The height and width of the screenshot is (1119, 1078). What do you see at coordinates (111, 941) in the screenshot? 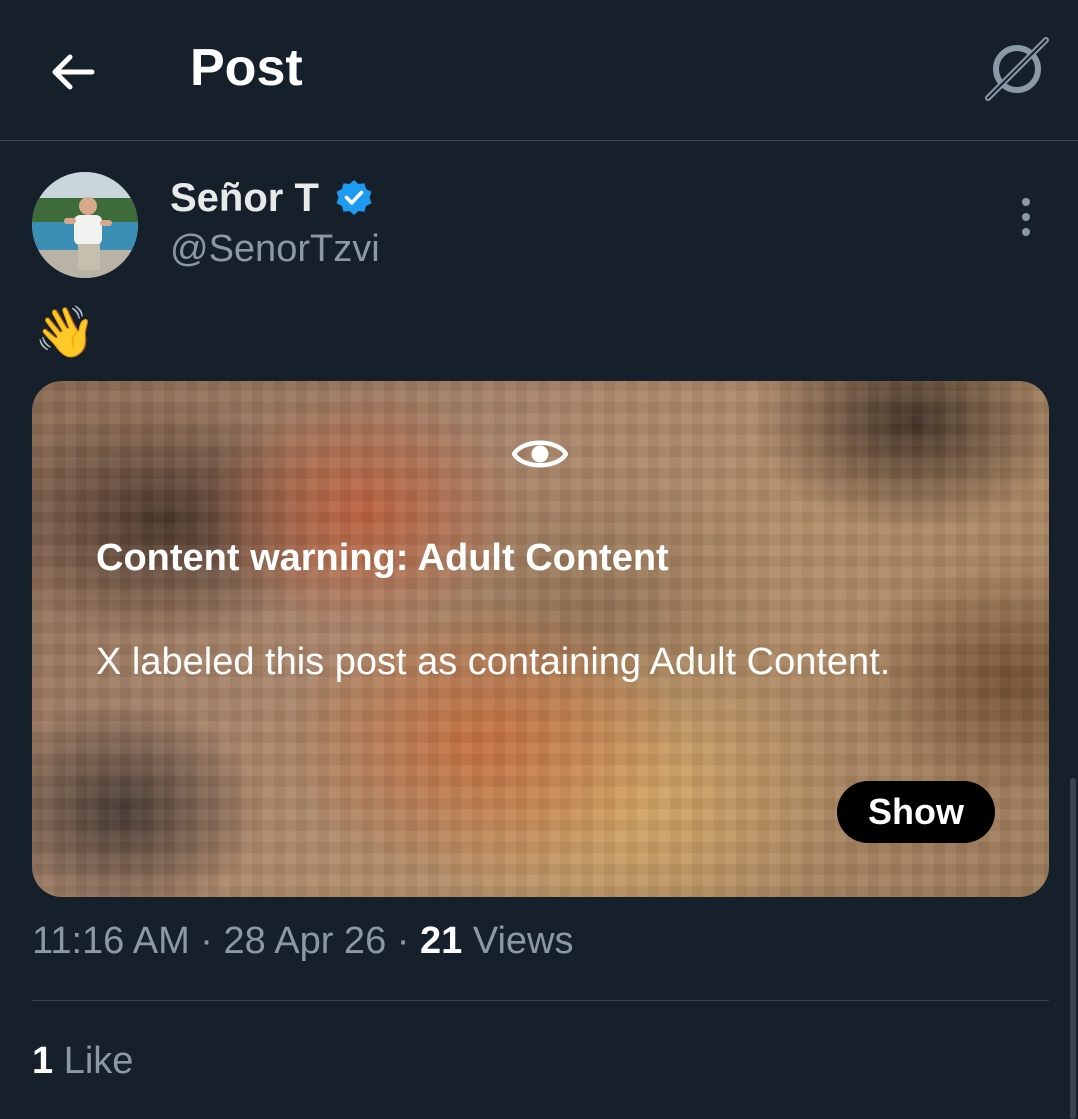
I see `post-time: 11:16 AM` at bounding box center [111, 941].